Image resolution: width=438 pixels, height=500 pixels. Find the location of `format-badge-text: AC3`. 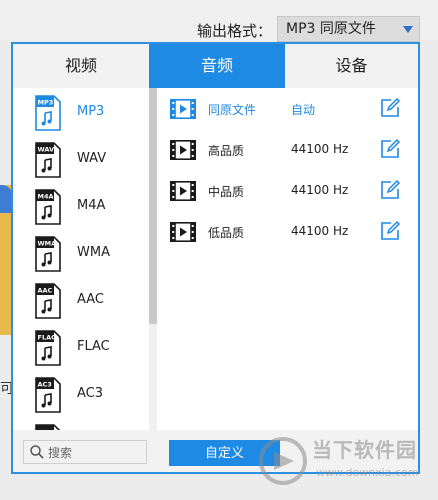

format-badge-text: AC3 is located at coordinates (45, 385).